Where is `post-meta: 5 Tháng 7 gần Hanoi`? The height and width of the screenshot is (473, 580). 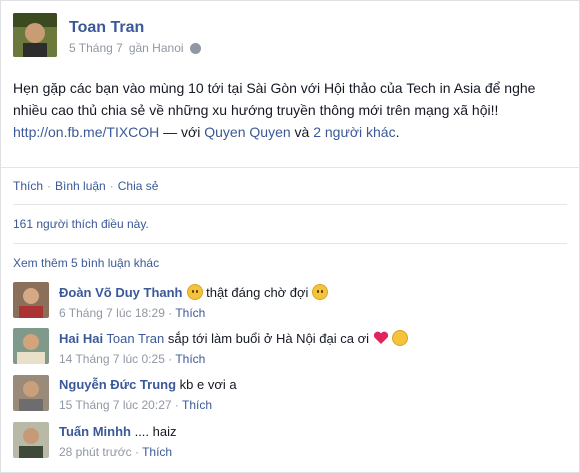
post-meta: 5 Tháng 7 gần Hanoi is located at coordinates (135, 48).